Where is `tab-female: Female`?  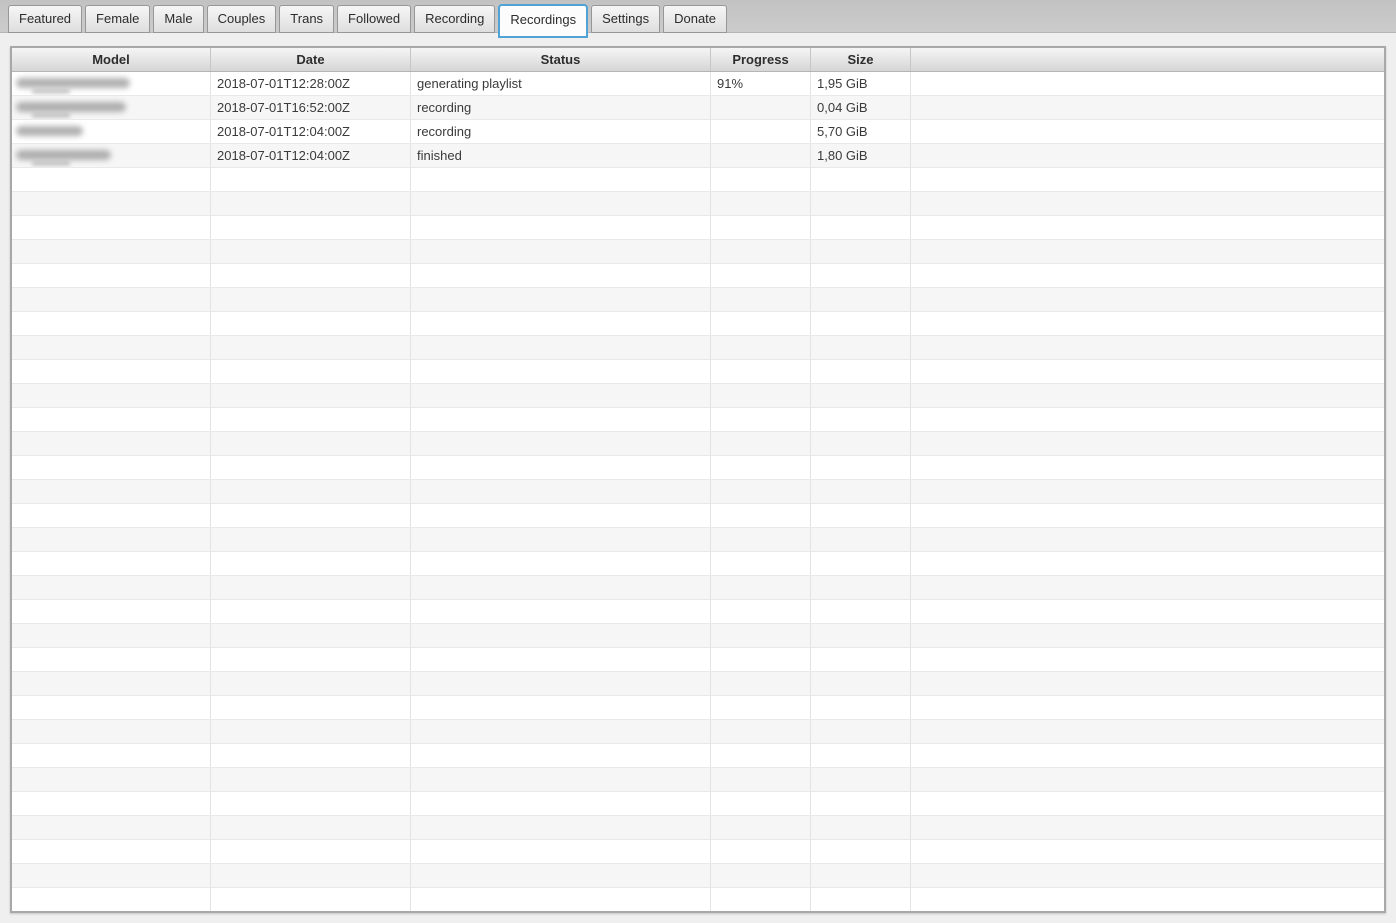
tab-female: Female is located at coordinates (118, 19).